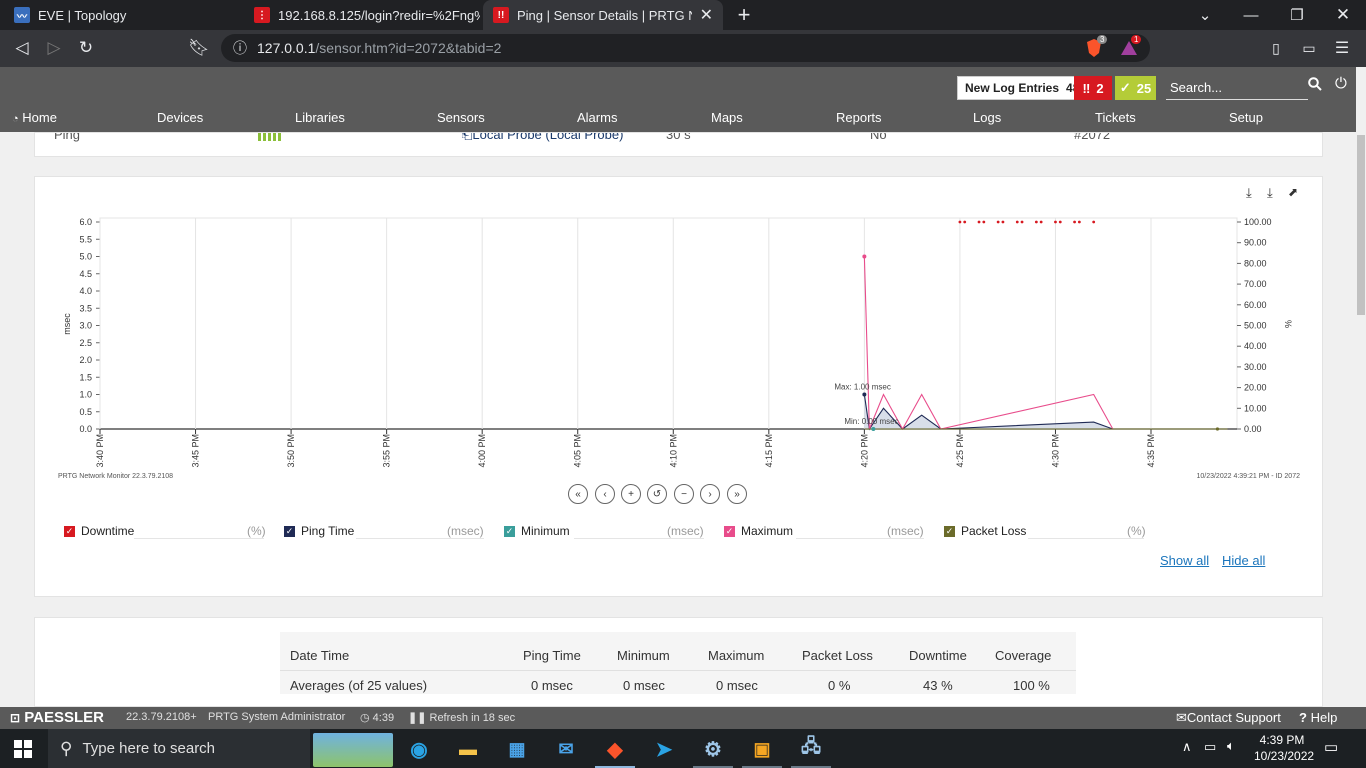 This screenshot has width=1366, height=768. I want to click on settings-gear-icon: ⚙, so click(713, 749).